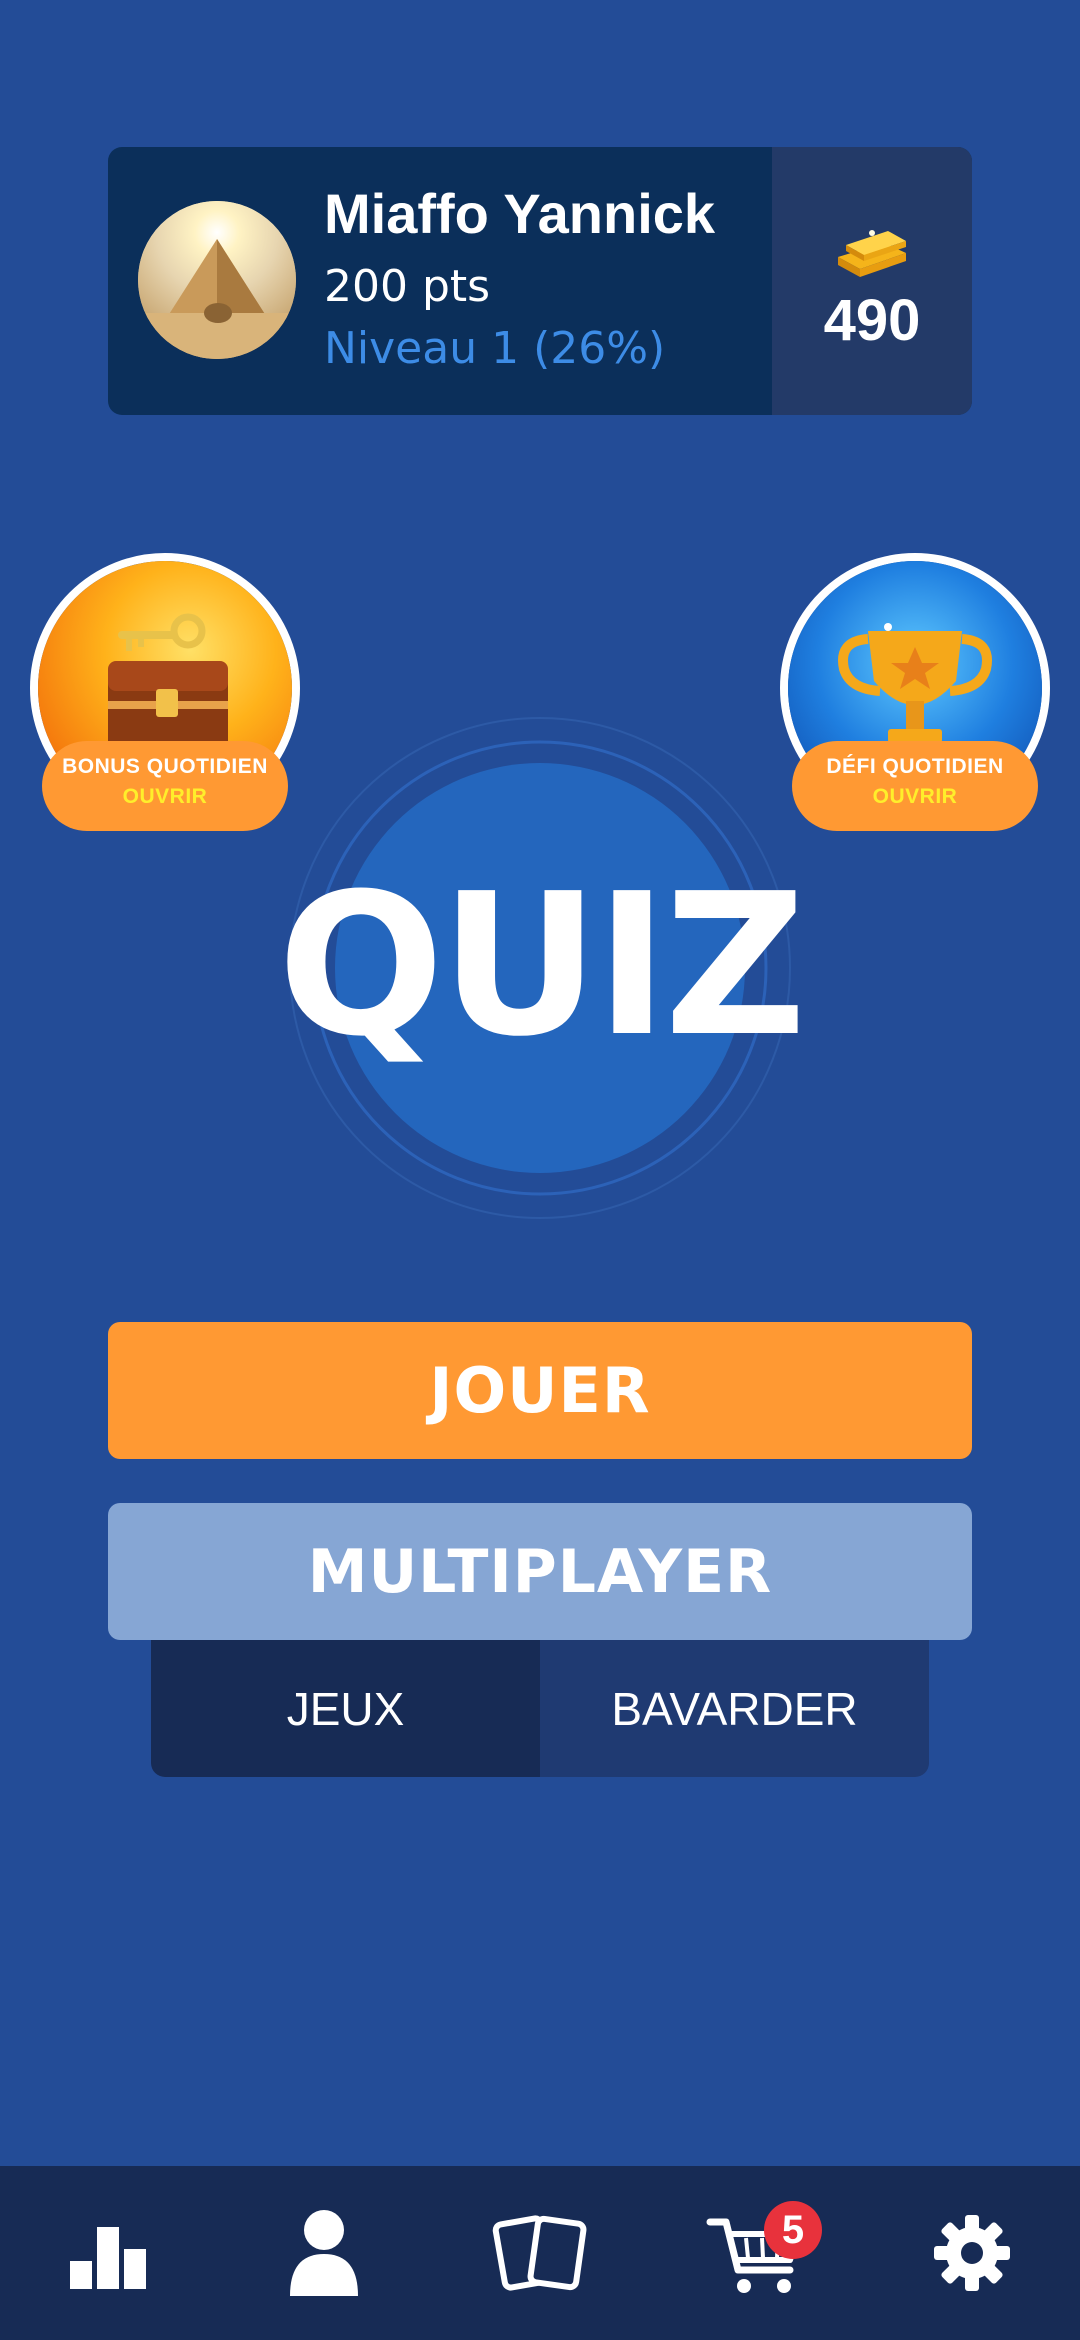  Describe the element at coordinates (759, 2253) in the screenshot. I see `nav-shop: 5` at that location.